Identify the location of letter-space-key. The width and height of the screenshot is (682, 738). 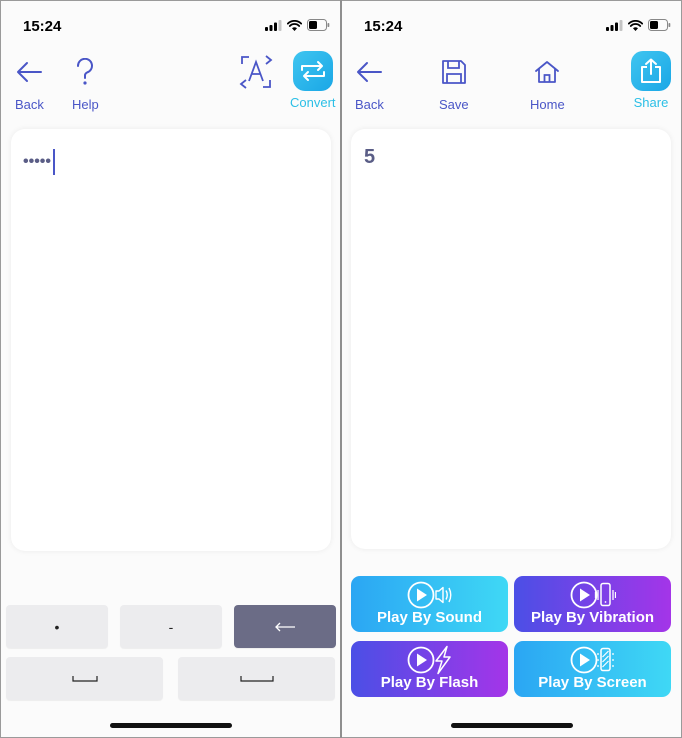
(84, 678).